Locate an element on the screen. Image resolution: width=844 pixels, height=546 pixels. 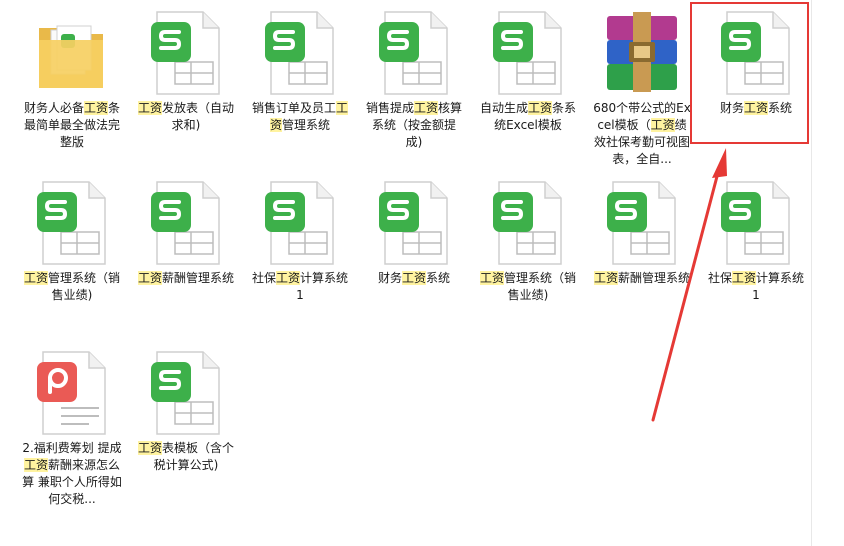
file-item: 销售订单及员工工资管理系统 is located at coordinates (300, 87).